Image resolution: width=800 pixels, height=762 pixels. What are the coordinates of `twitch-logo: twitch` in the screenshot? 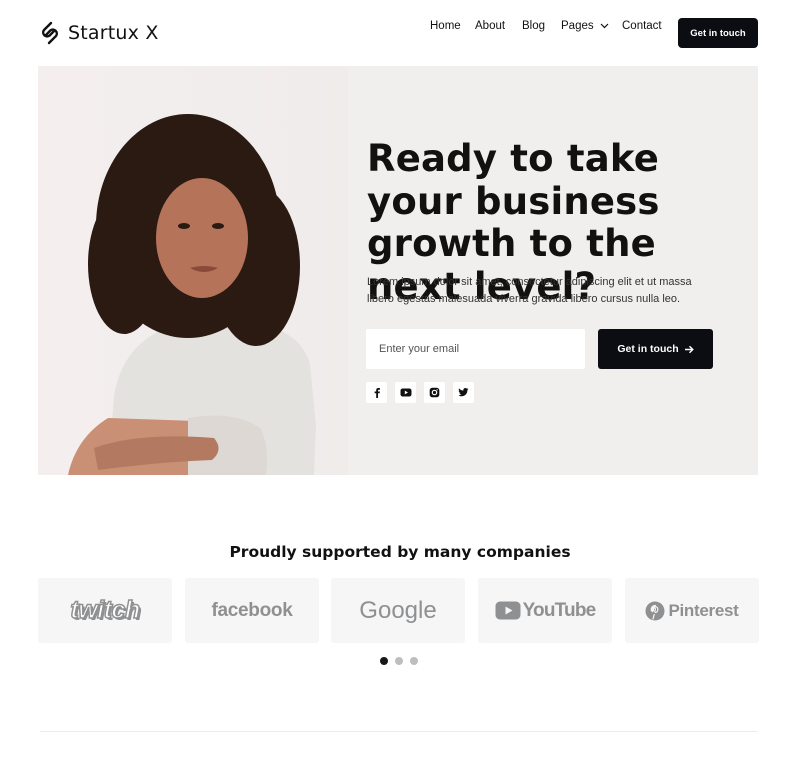 It's located at (105, 610).